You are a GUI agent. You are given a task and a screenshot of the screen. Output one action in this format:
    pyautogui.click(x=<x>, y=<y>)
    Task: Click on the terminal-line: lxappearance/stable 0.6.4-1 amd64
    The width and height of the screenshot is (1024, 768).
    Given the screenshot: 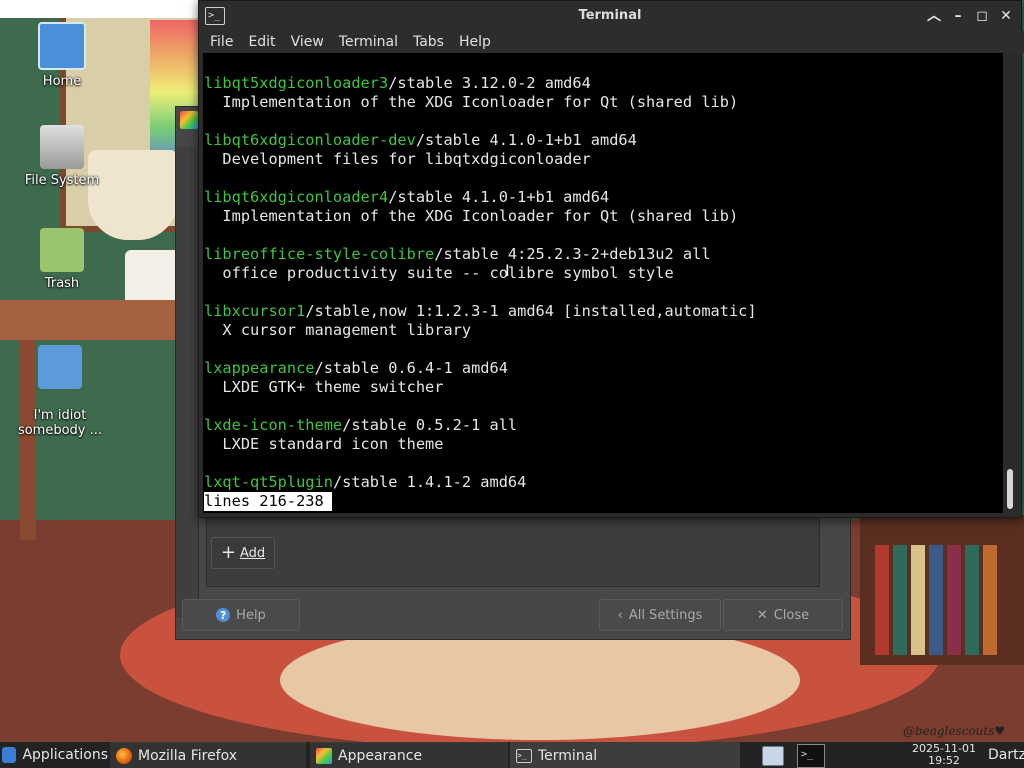 What is the action you would take?
    pyautogui.click(x=480, y=368)
    